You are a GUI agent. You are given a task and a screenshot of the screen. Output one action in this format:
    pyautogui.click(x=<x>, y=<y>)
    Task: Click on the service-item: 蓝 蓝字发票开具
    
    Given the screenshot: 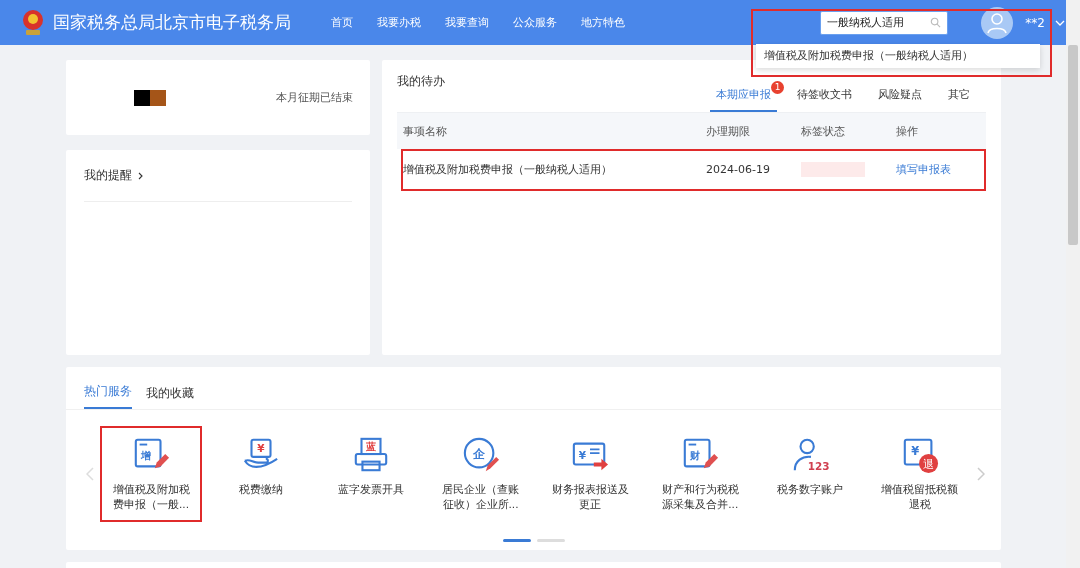 What is the action you would take?
    pyautogui.click(x=370, y=474)
    